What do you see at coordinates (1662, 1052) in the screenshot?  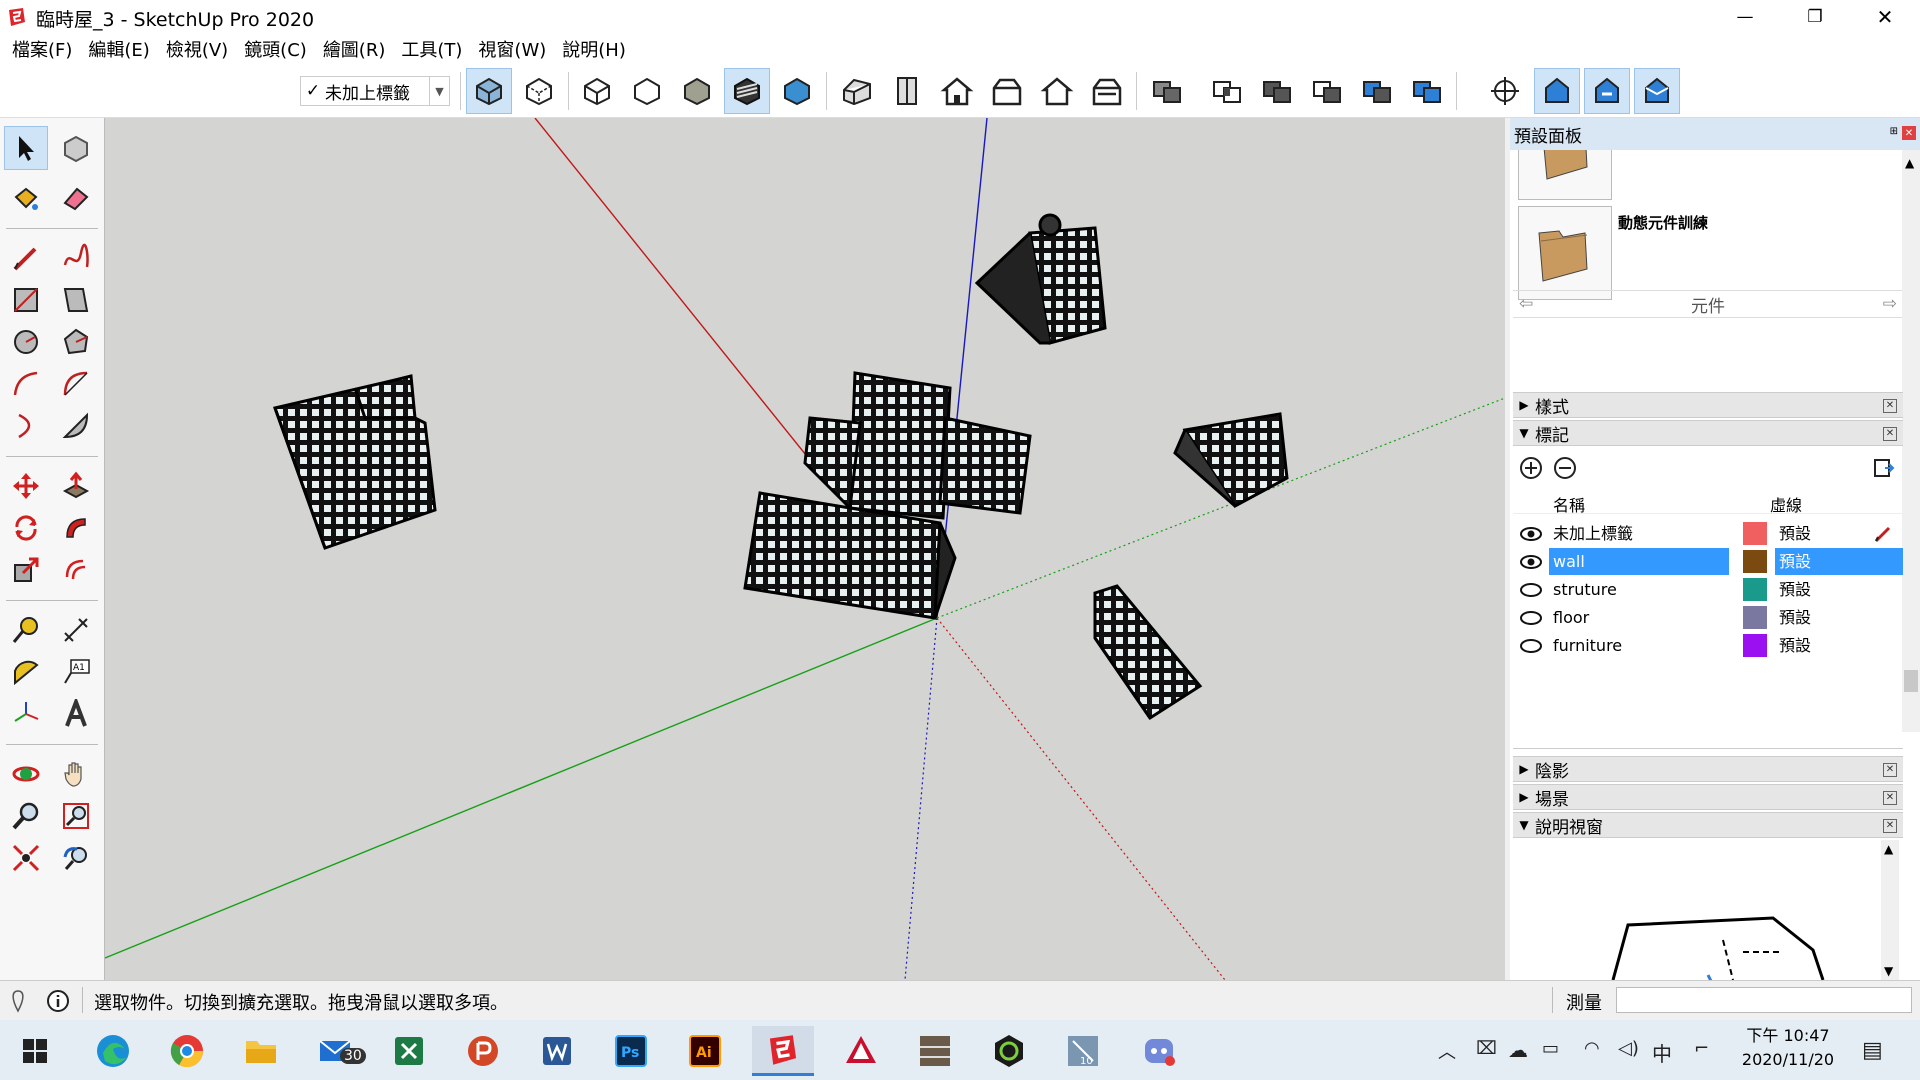 I see `ime-indicator: 中` at bounding box center [1662, 1052].